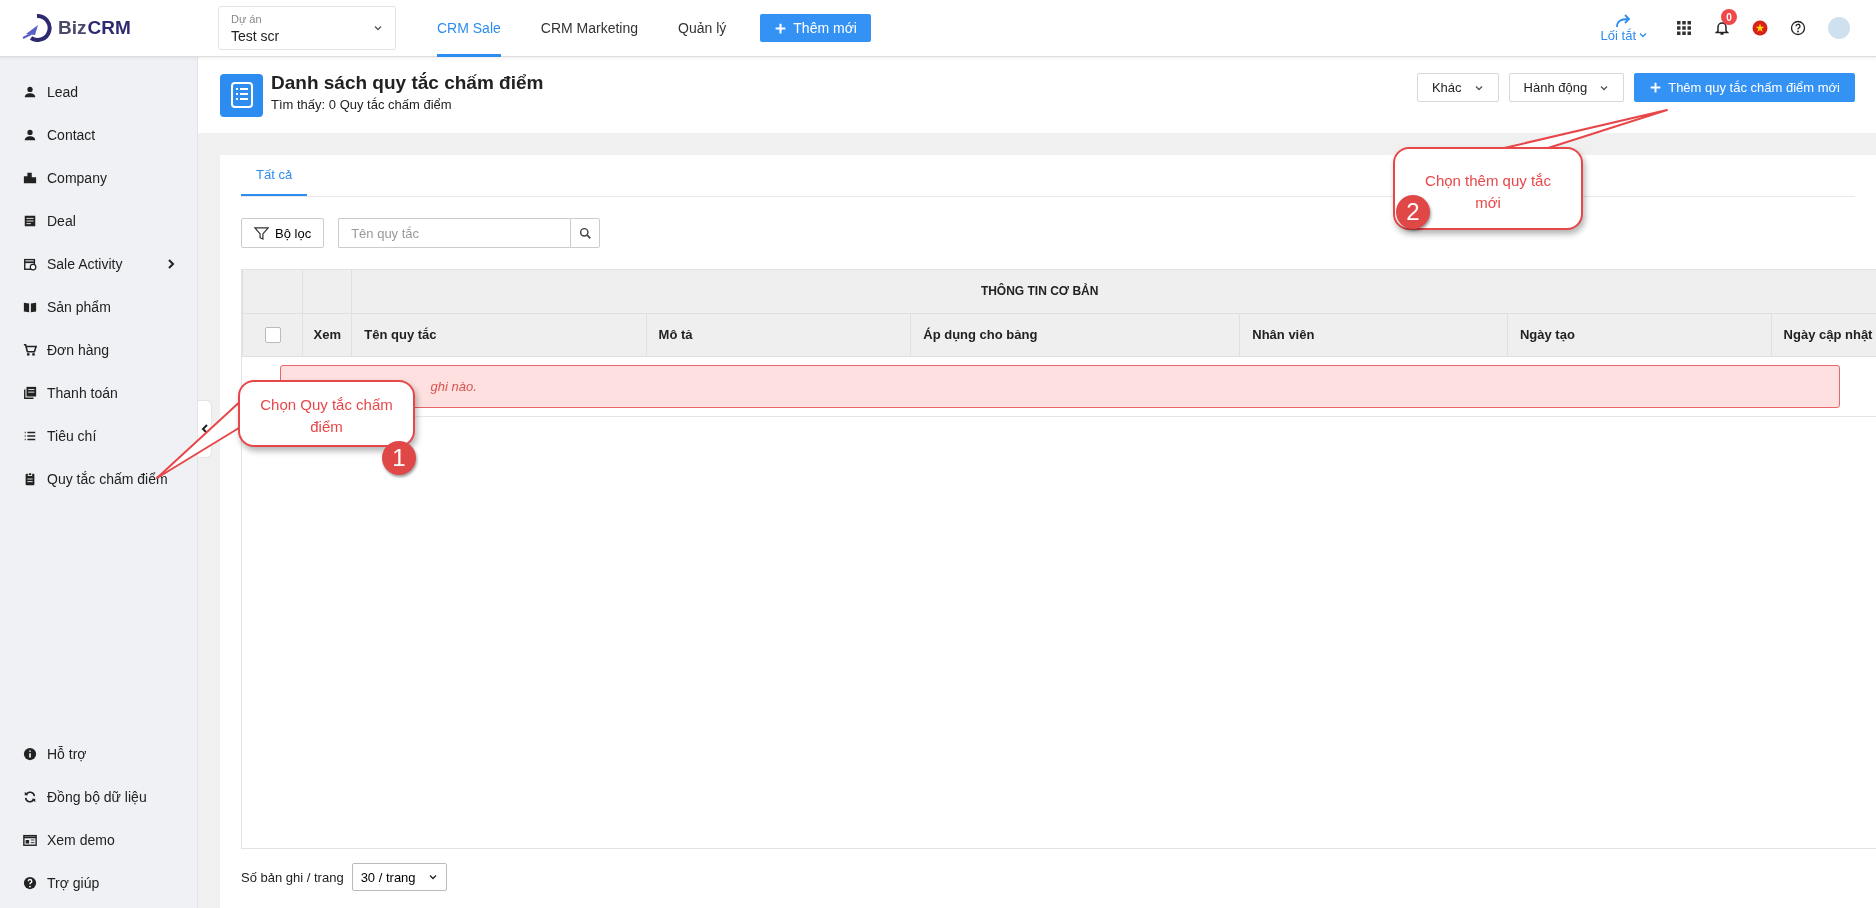  What do you see at coordinates (454, 233) in the screenshot?
I see `search-field: Tên quy tắc` at bounding box center [454, 233].